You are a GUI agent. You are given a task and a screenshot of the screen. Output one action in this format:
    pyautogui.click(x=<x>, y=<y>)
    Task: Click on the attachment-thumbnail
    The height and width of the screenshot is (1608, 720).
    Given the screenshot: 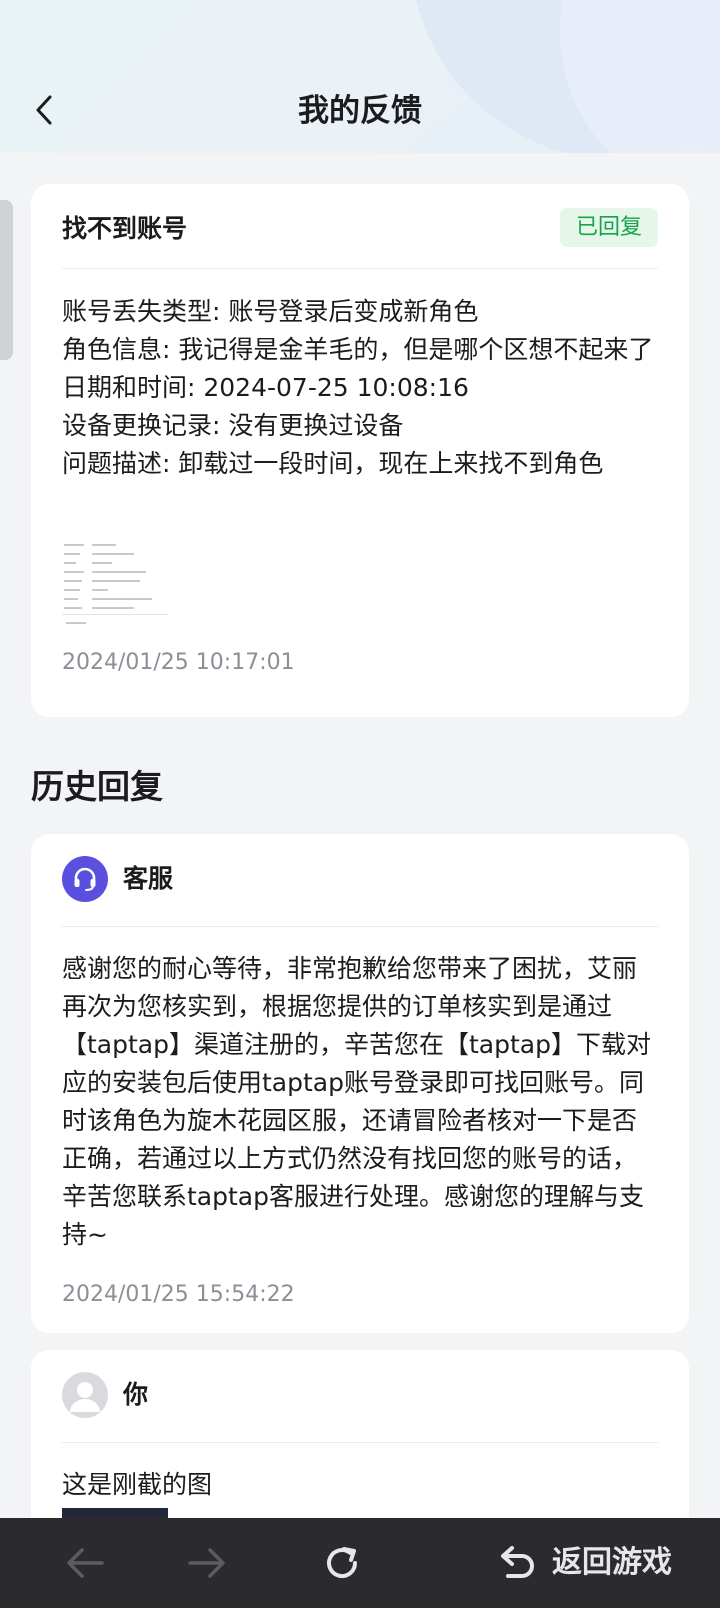 What is the action you would take?
    pyautogui.click(x=115, y=583)
    